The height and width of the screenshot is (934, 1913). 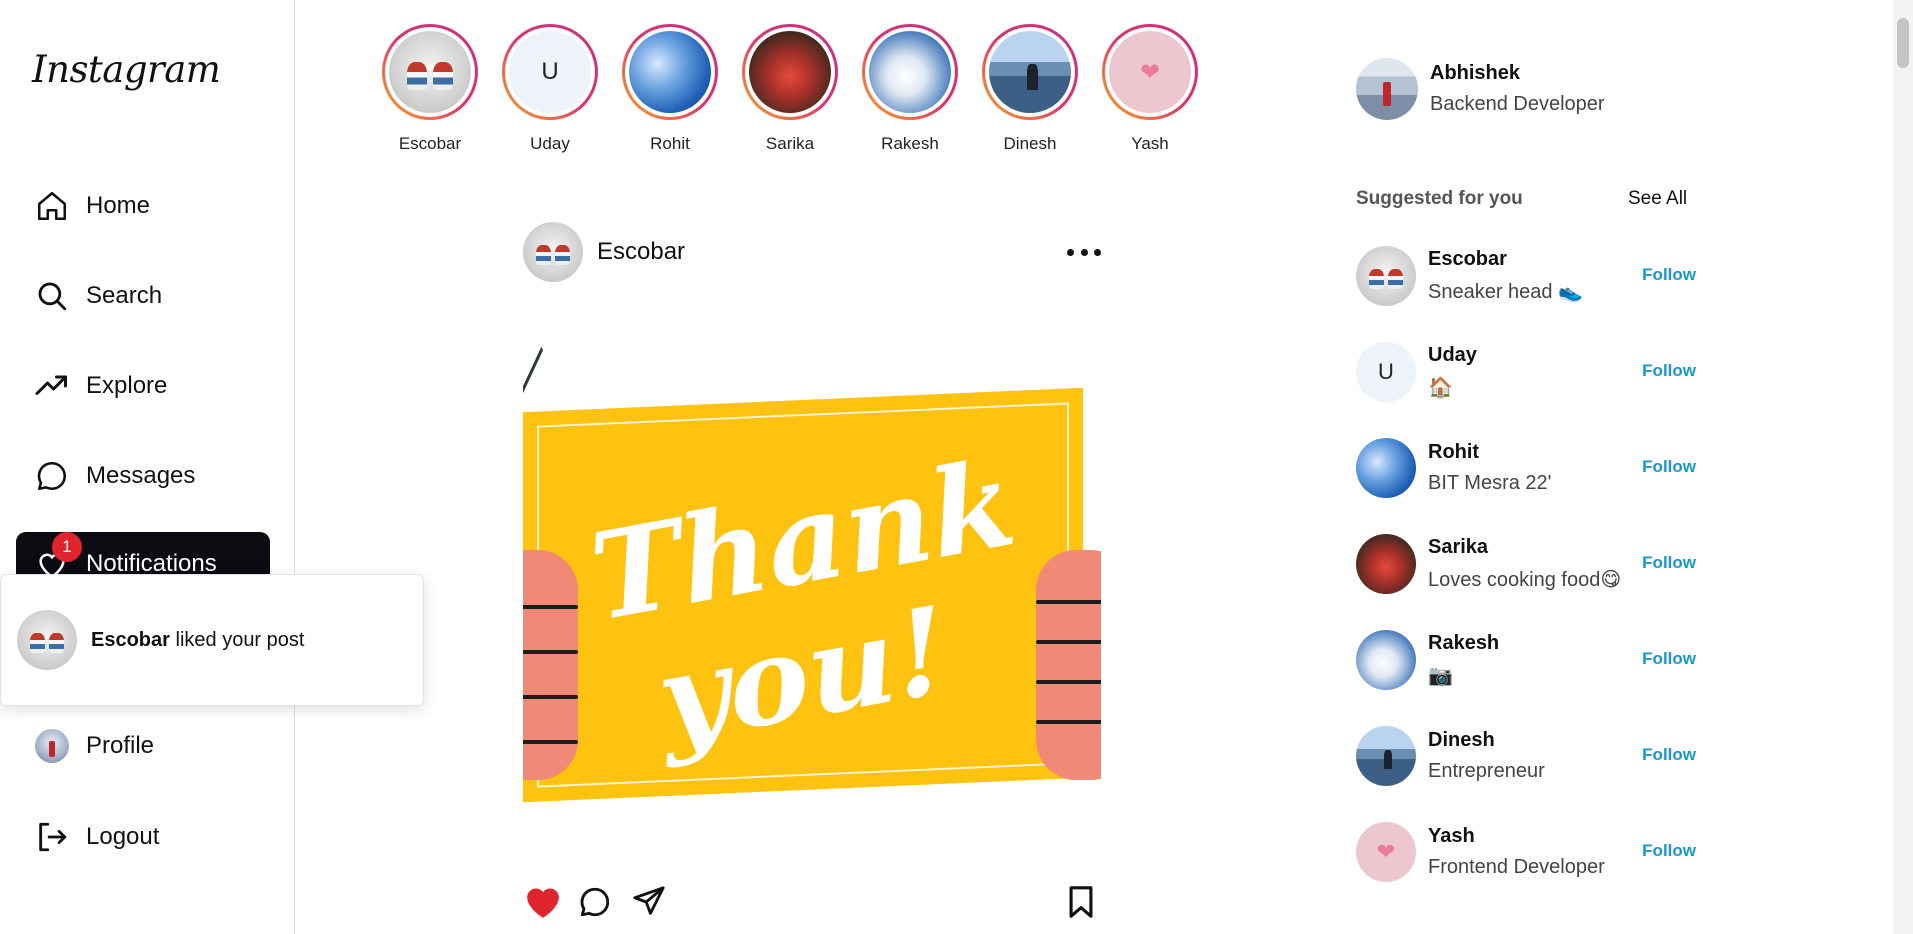 What do you see at coordinates (1387, 89) in the screenshot?
I see `current-user-avatar` at bounding box center [1387, 89].